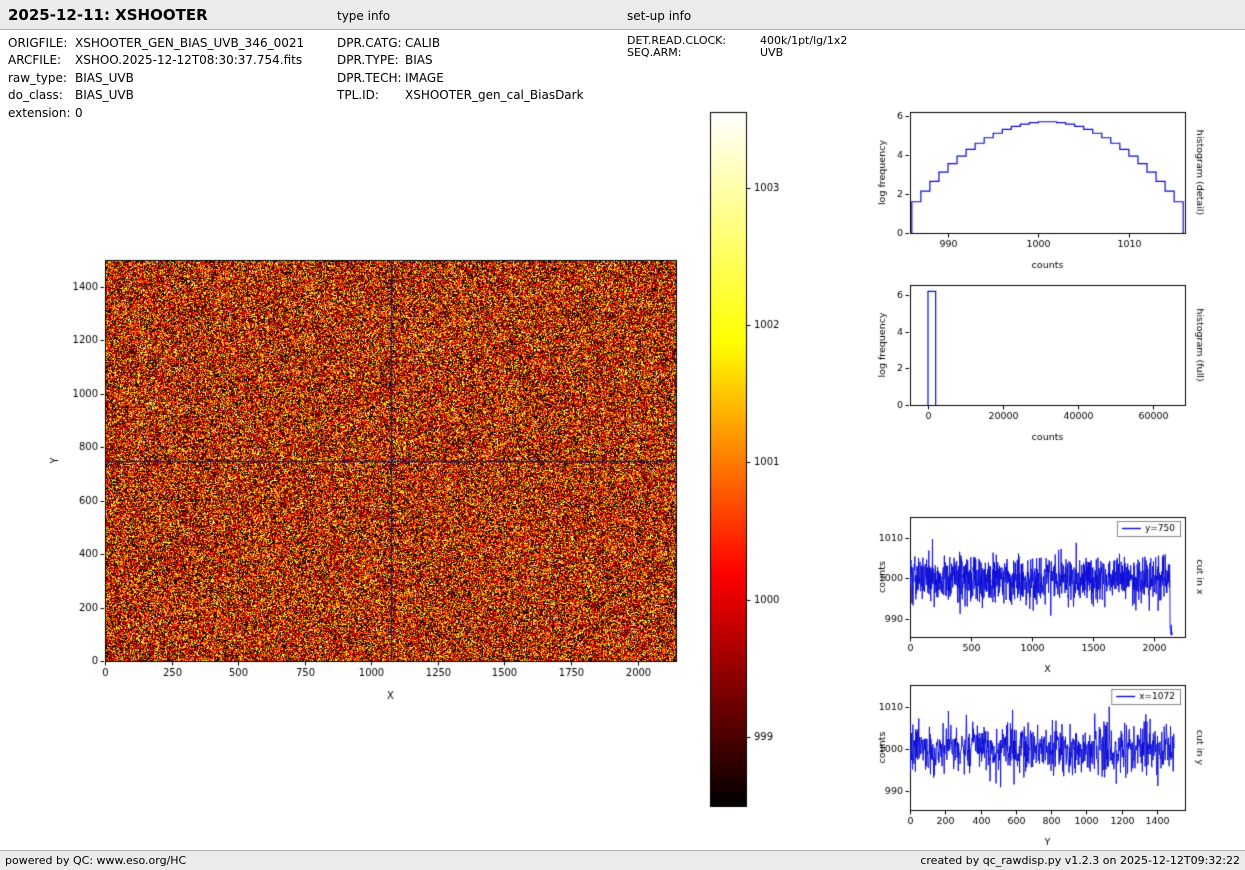  What do you see at coordinates (460, 43) in the screenshot?
I see `info-row-dpr-catg: DPR.CATG: CALIB` at bounding box center [460, 43].